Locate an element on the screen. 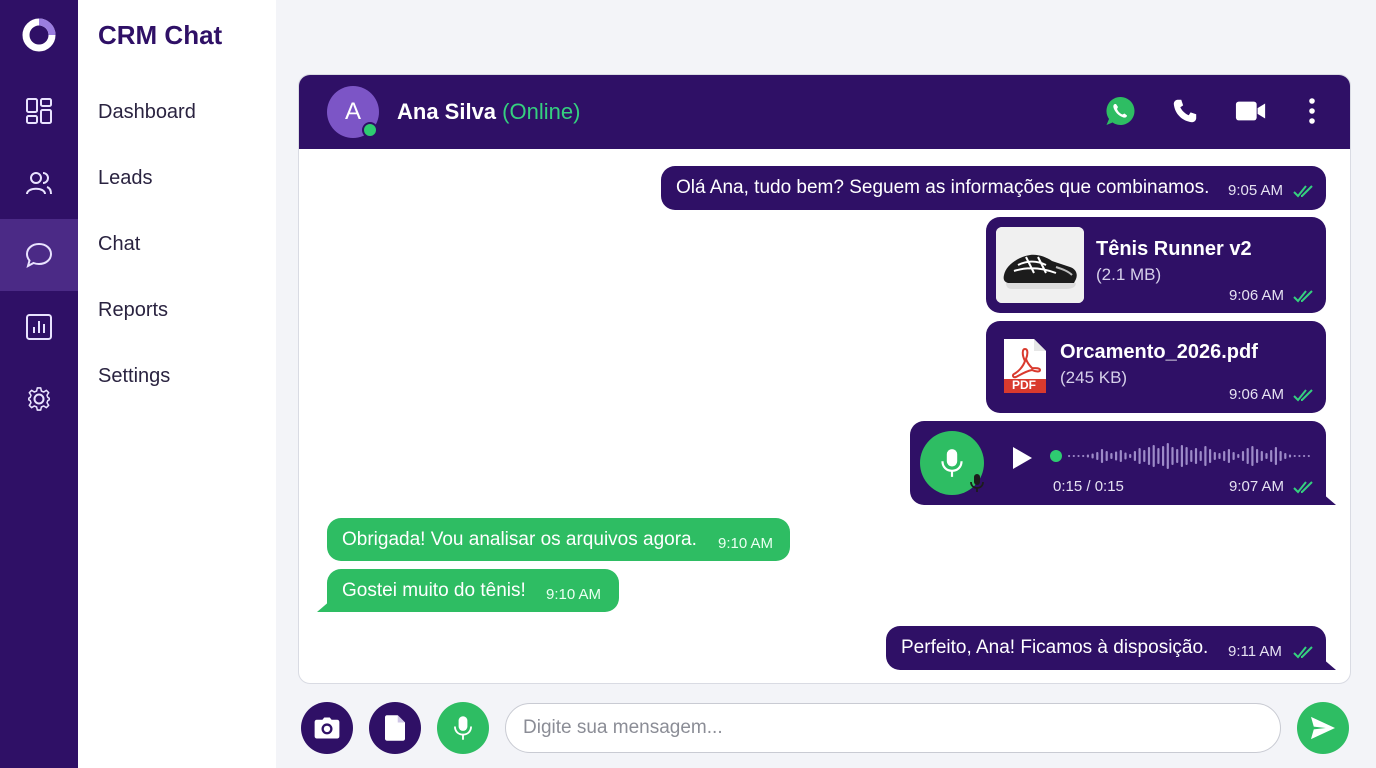  file-button is located at coordinates (395, 728).